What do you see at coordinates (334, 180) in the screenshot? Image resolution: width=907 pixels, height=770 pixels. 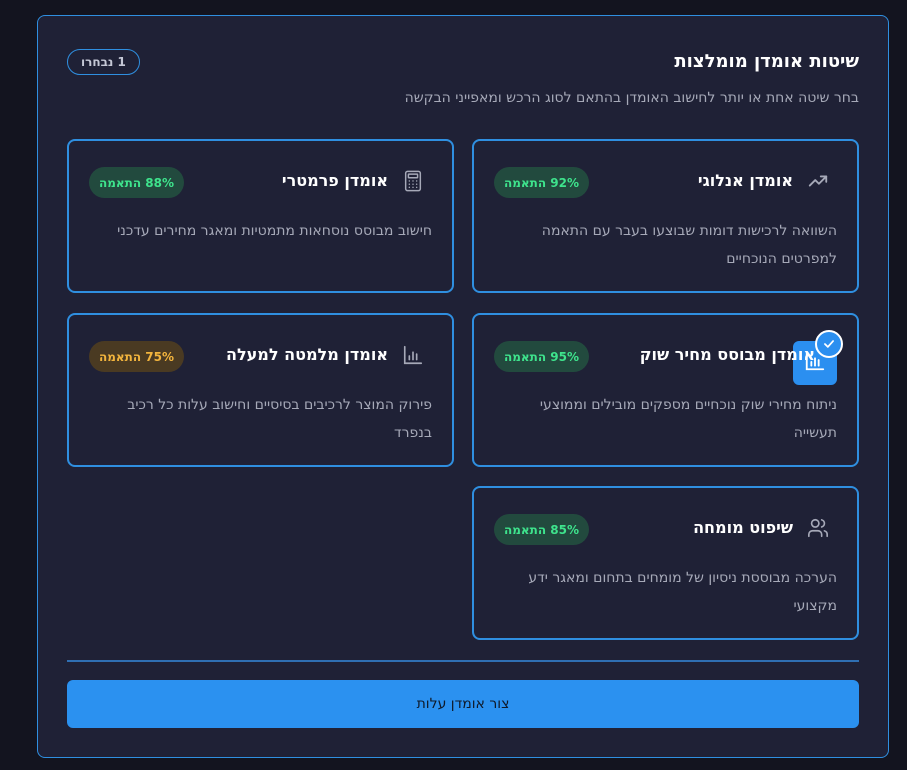 I see `method-title: אומדן פרמטרי` at bounding box center [334, 180].